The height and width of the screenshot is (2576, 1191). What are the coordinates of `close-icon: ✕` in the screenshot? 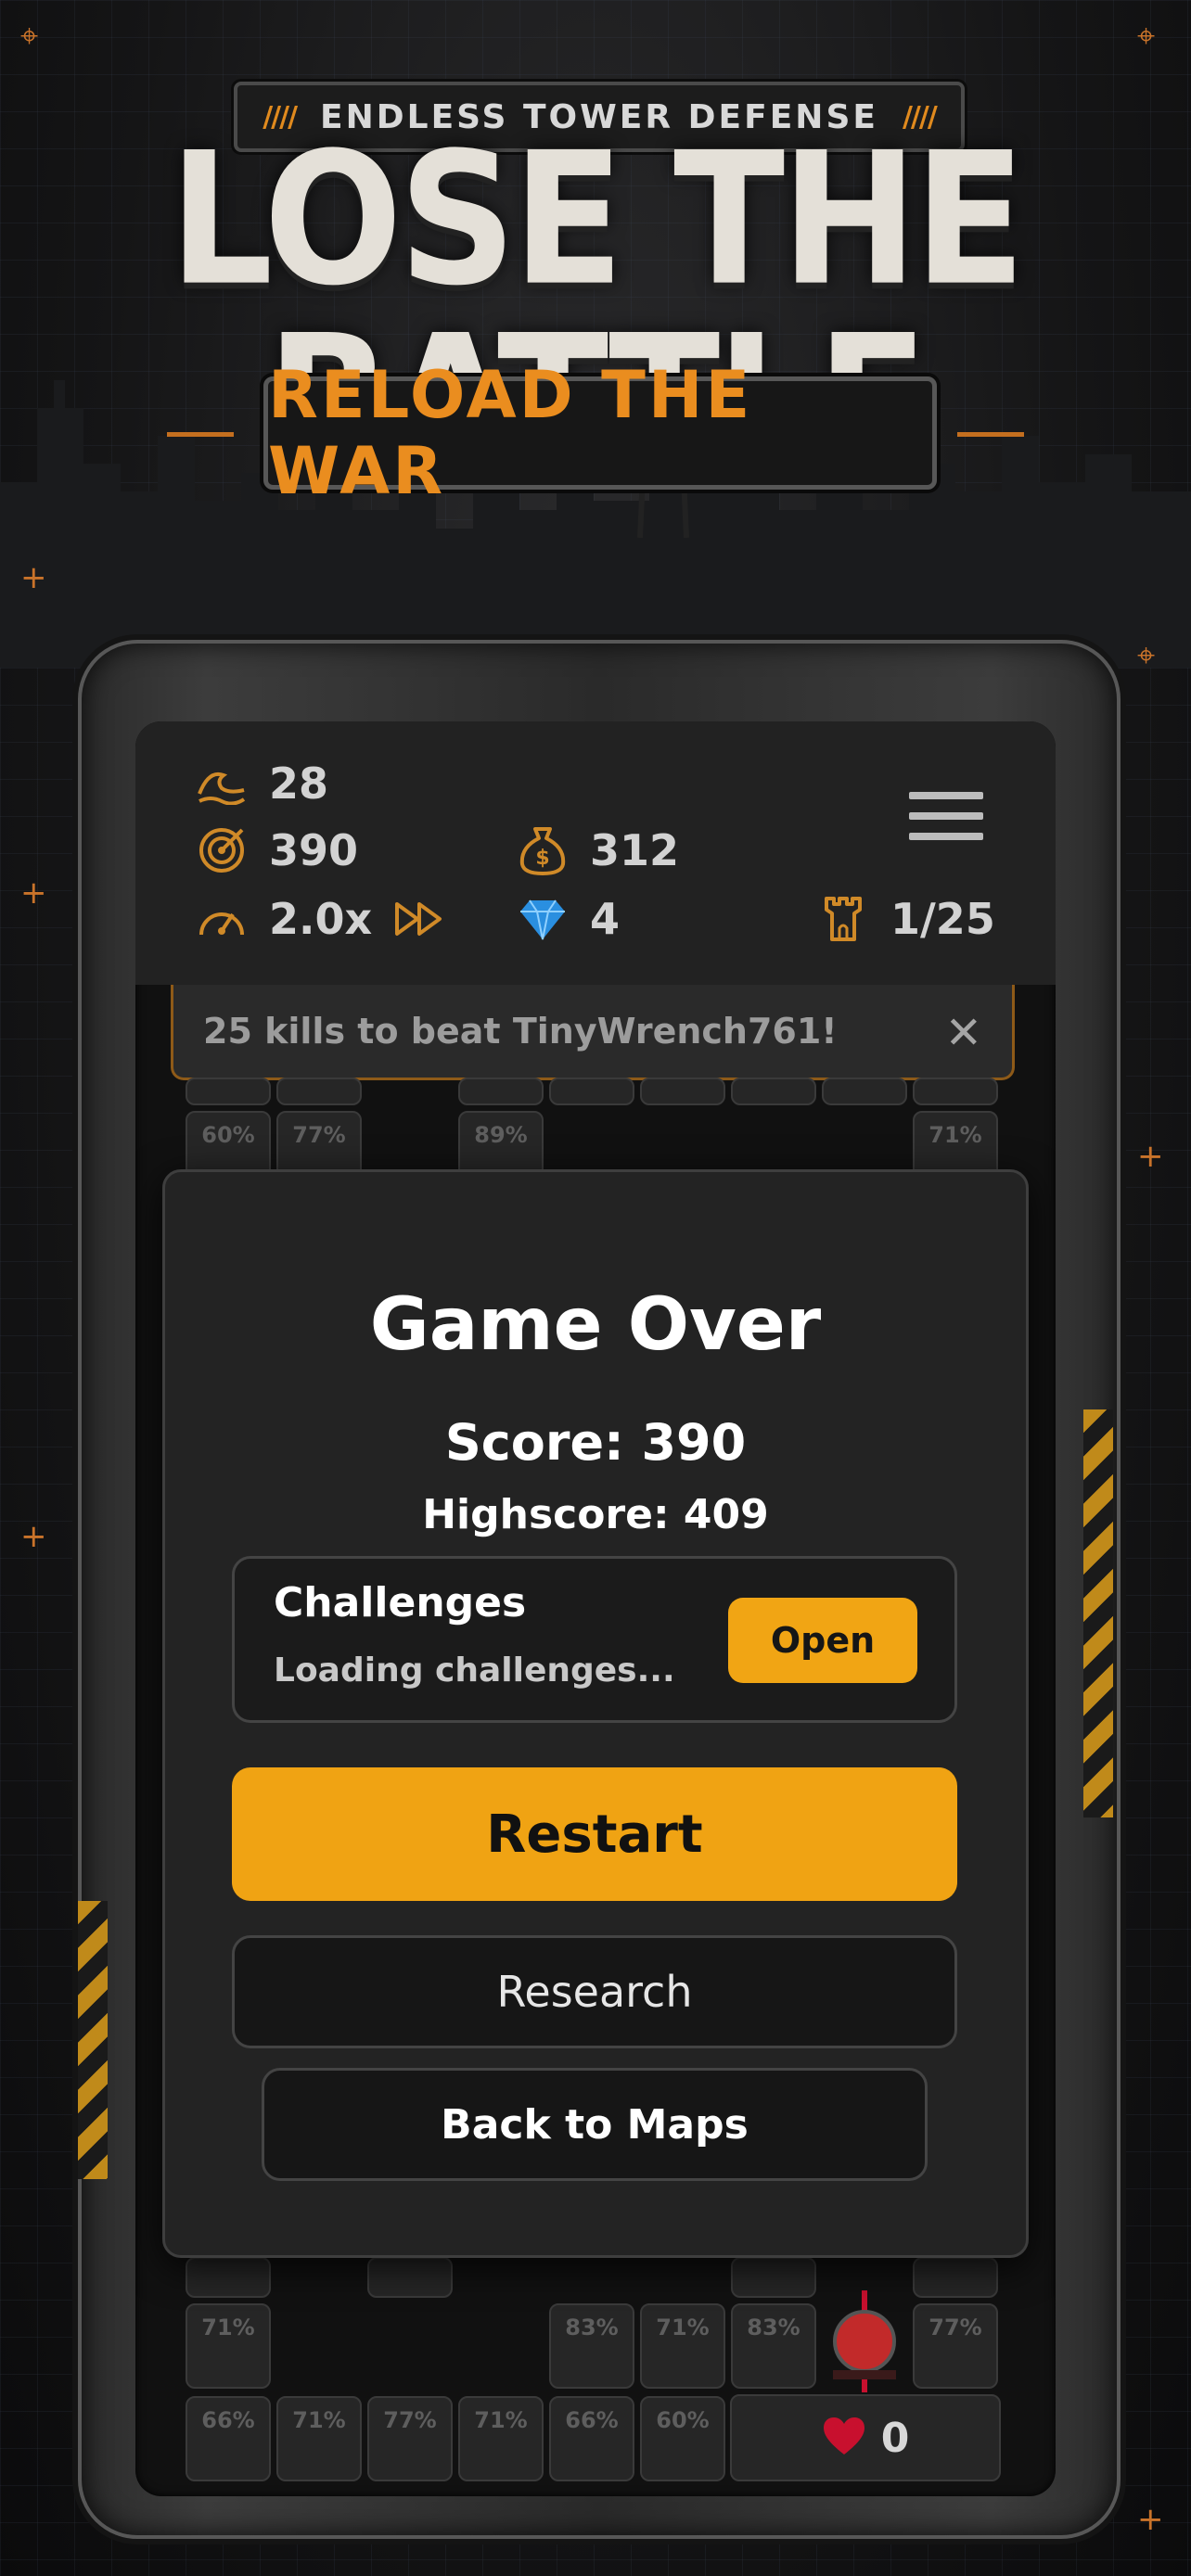 It's located at (963, 1033).